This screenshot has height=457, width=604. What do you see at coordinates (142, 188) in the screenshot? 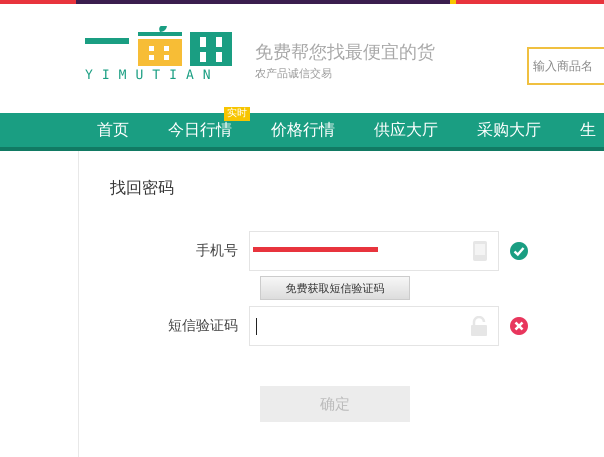
I see `form-title: 找回密码` at bounding box center [142, 188].